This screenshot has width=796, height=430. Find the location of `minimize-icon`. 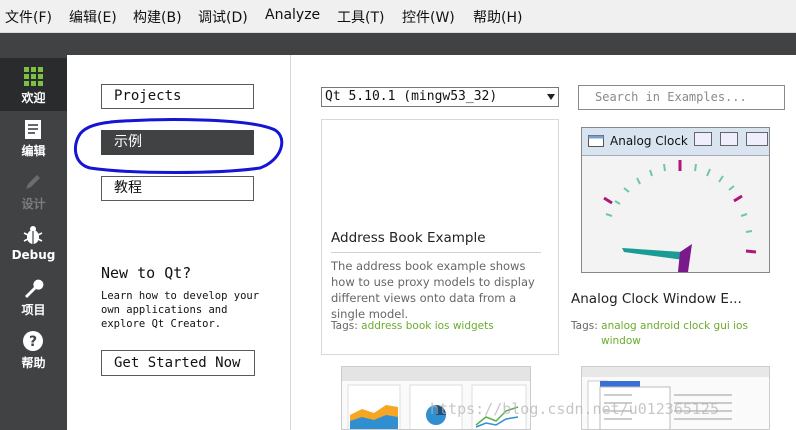

minimize-icon is located at coordinates (703, 139).